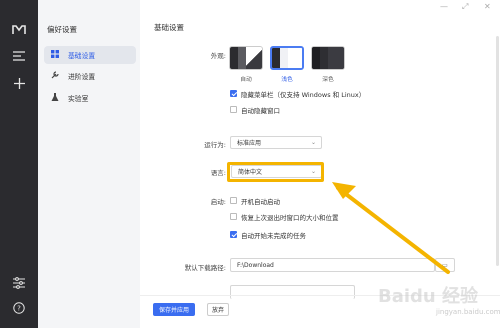  What do you see at coordinates (57, 55) in the screenshot?
I see `grid-icon` at bounding box center [57, 55].